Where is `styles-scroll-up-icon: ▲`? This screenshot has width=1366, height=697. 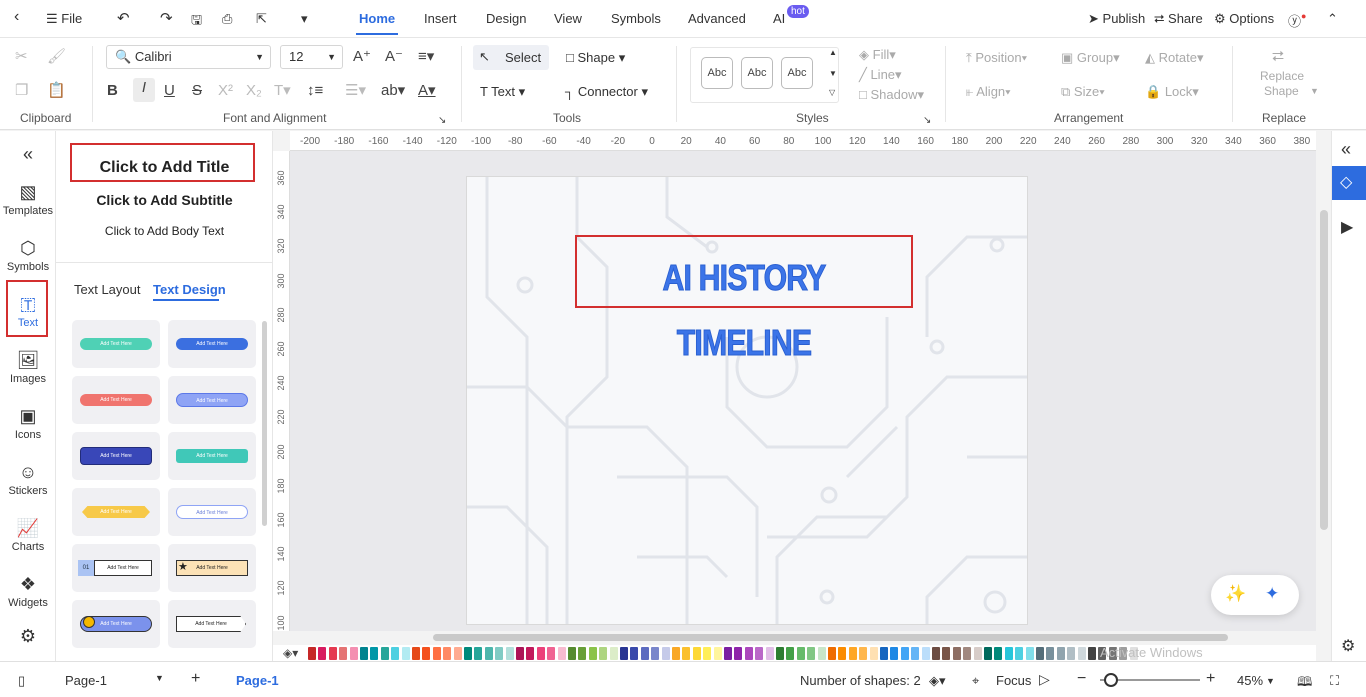
styles-scroll-up-icon: ▲ is located at coordinates (833, 52).